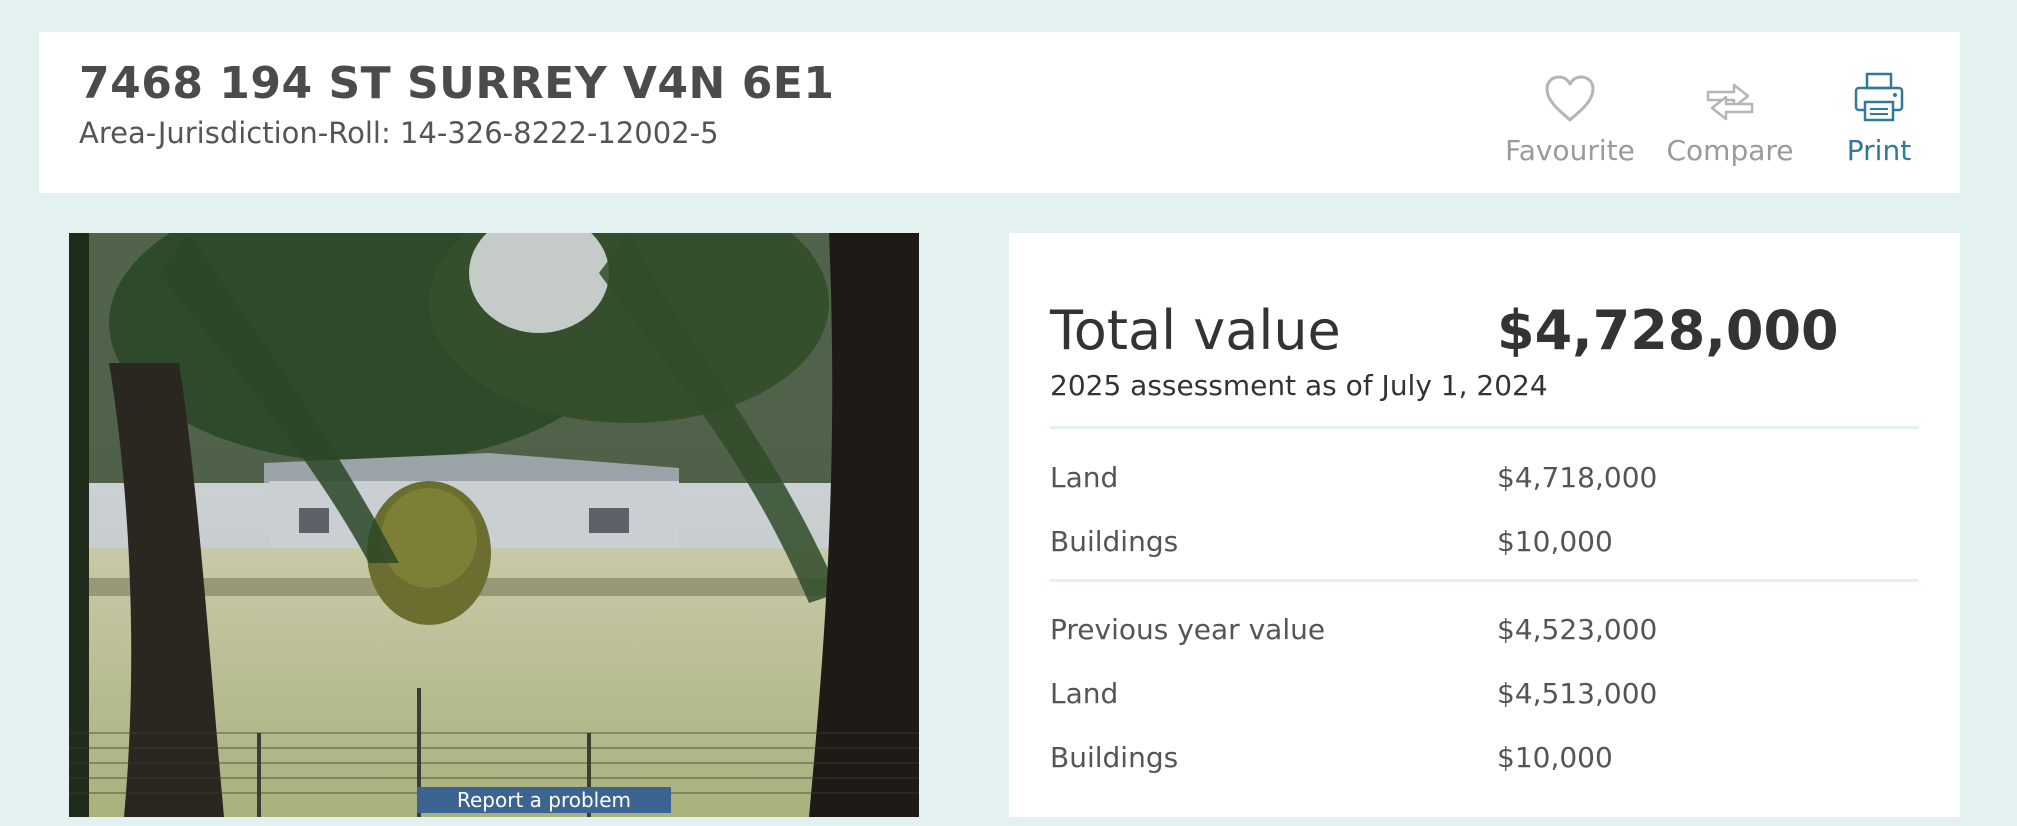  Describe the element at coordinates (457, 83) in the screenshot. I see `property-address: 7468 194 ST SURREY V4N 6E1` at that location.